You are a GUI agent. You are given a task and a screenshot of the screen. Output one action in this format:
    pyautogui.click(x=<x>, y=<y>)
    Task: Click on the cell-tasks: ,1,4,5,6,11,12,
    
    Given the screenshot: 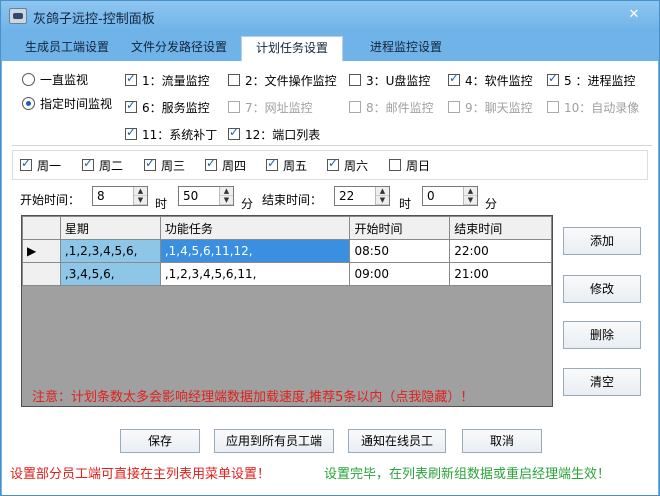 What is the action you would take?
    pyautogui.click(x=255, y=251)
    